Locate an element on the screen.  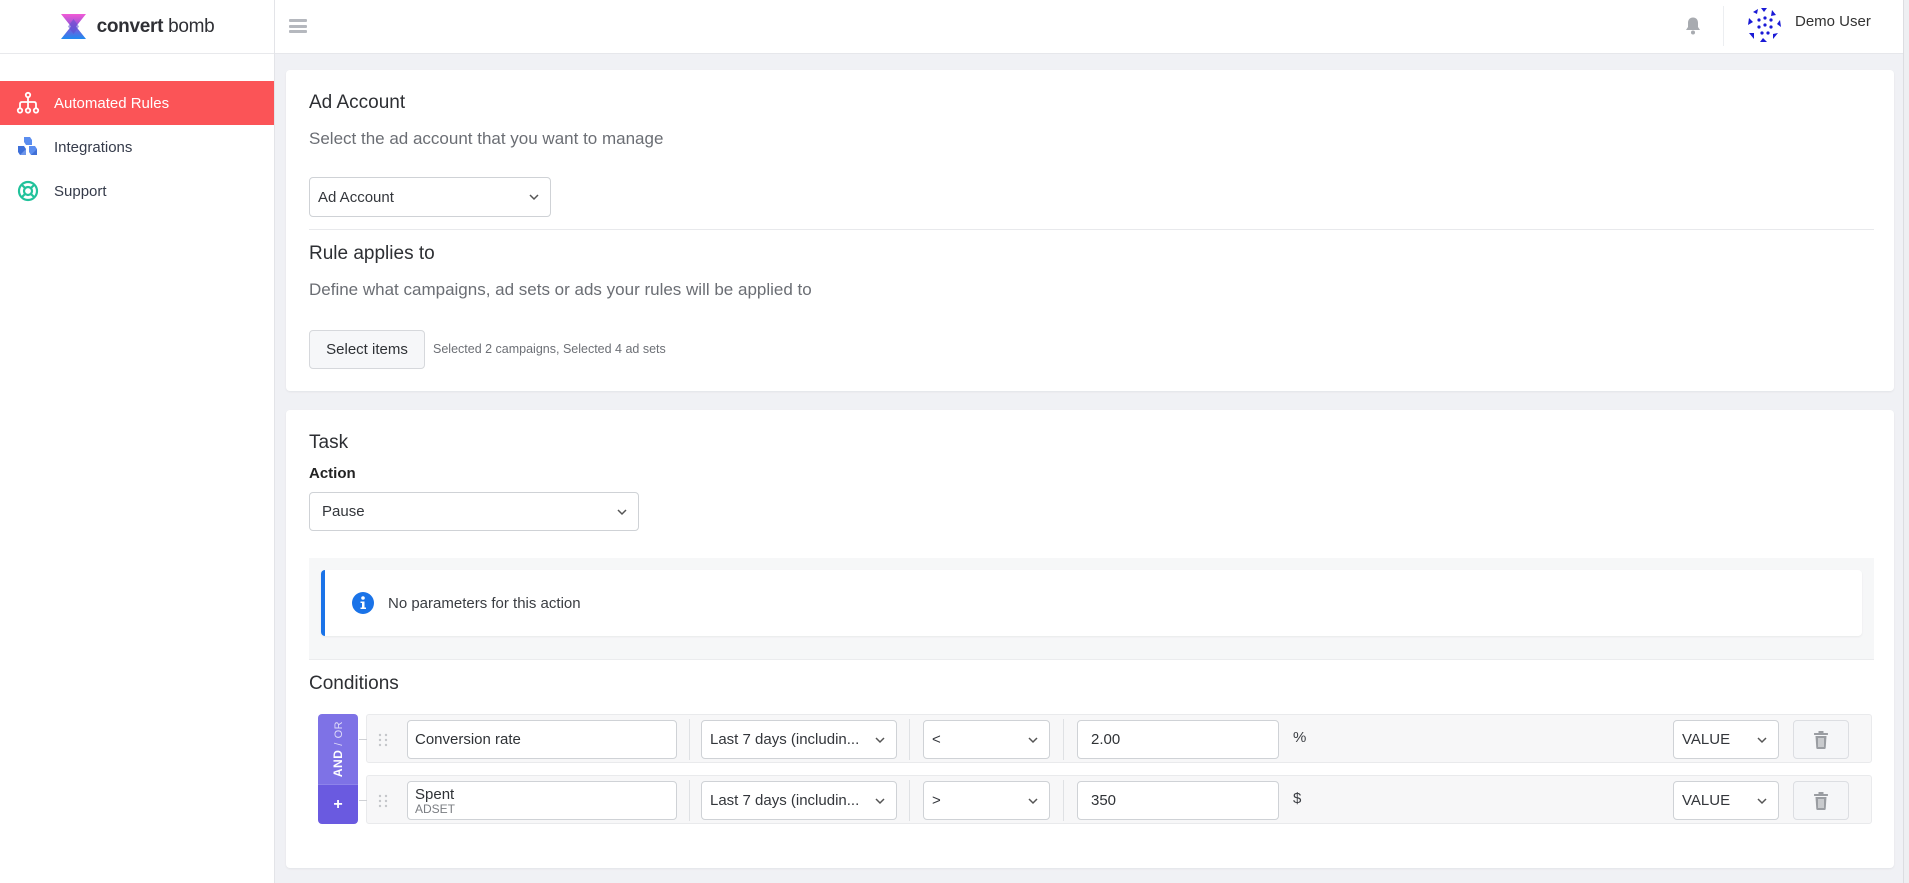
brand: convert bomb is located at coordinates (137, 27).